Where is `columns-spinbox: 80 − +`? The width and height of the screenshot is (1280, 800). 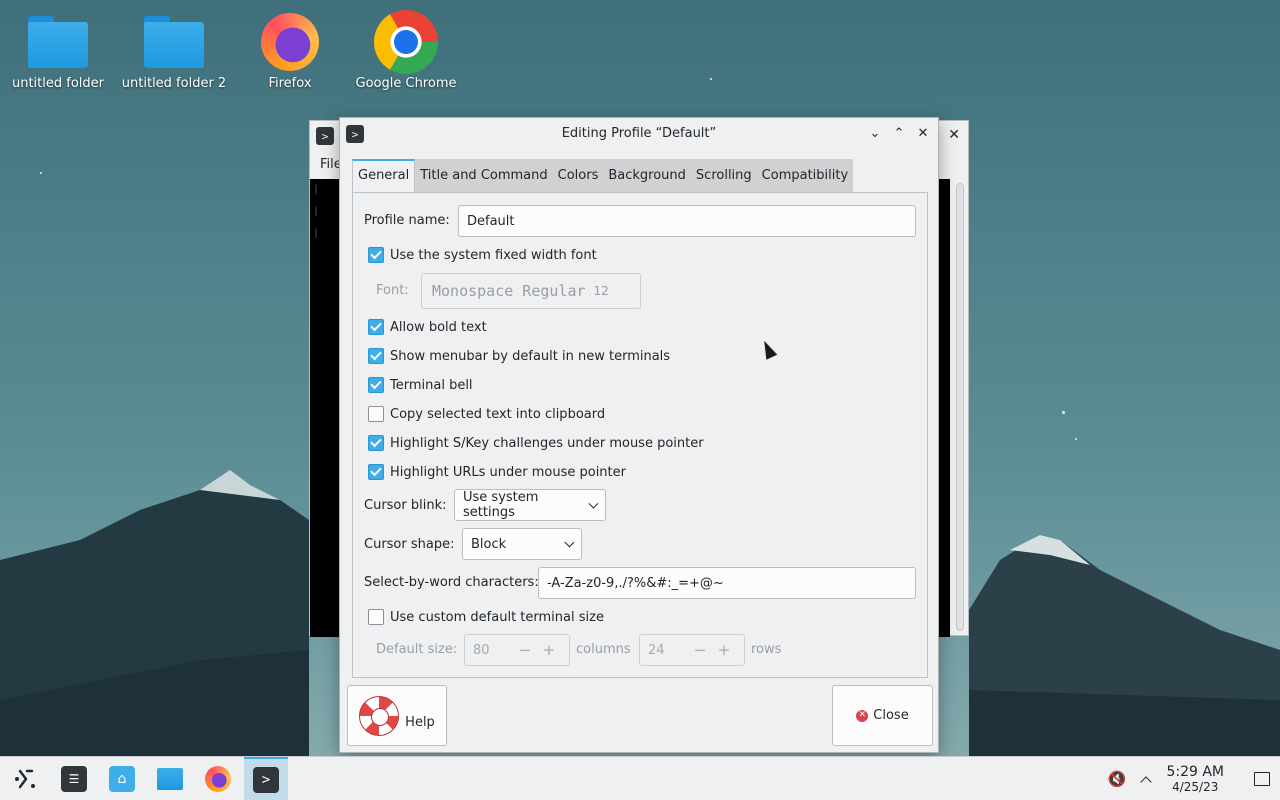
columns-spinbox: 80 − + is located at coordinates (517, 650).